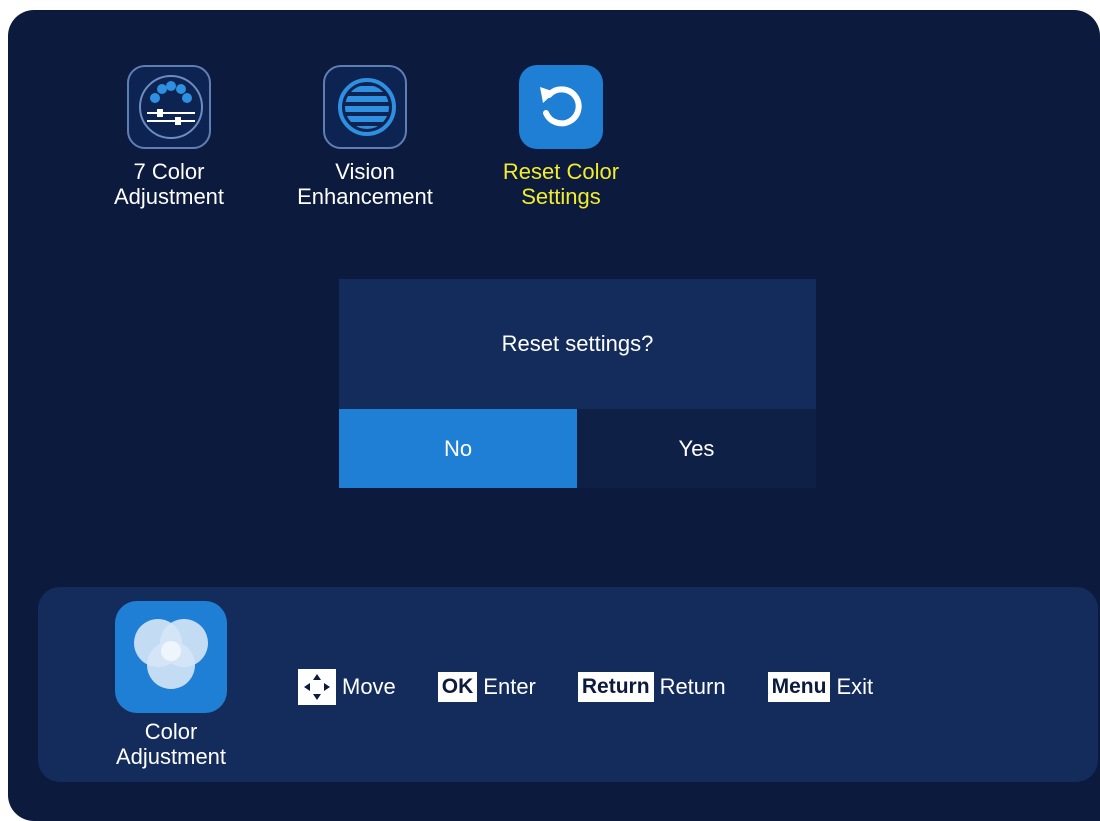  What do you see at coordinates (799, 687) in the screenshot?
I see `key-menu: Menu` at bounding box center [799, 687].